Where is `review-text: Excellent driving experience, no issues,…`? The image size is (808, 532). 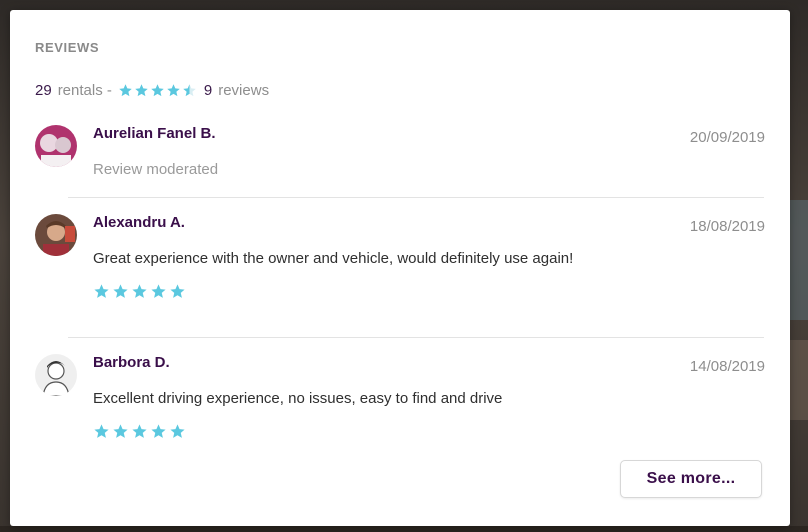
review-text: Excellent driving experience, no issues,… is located at coordinates (298, 398).